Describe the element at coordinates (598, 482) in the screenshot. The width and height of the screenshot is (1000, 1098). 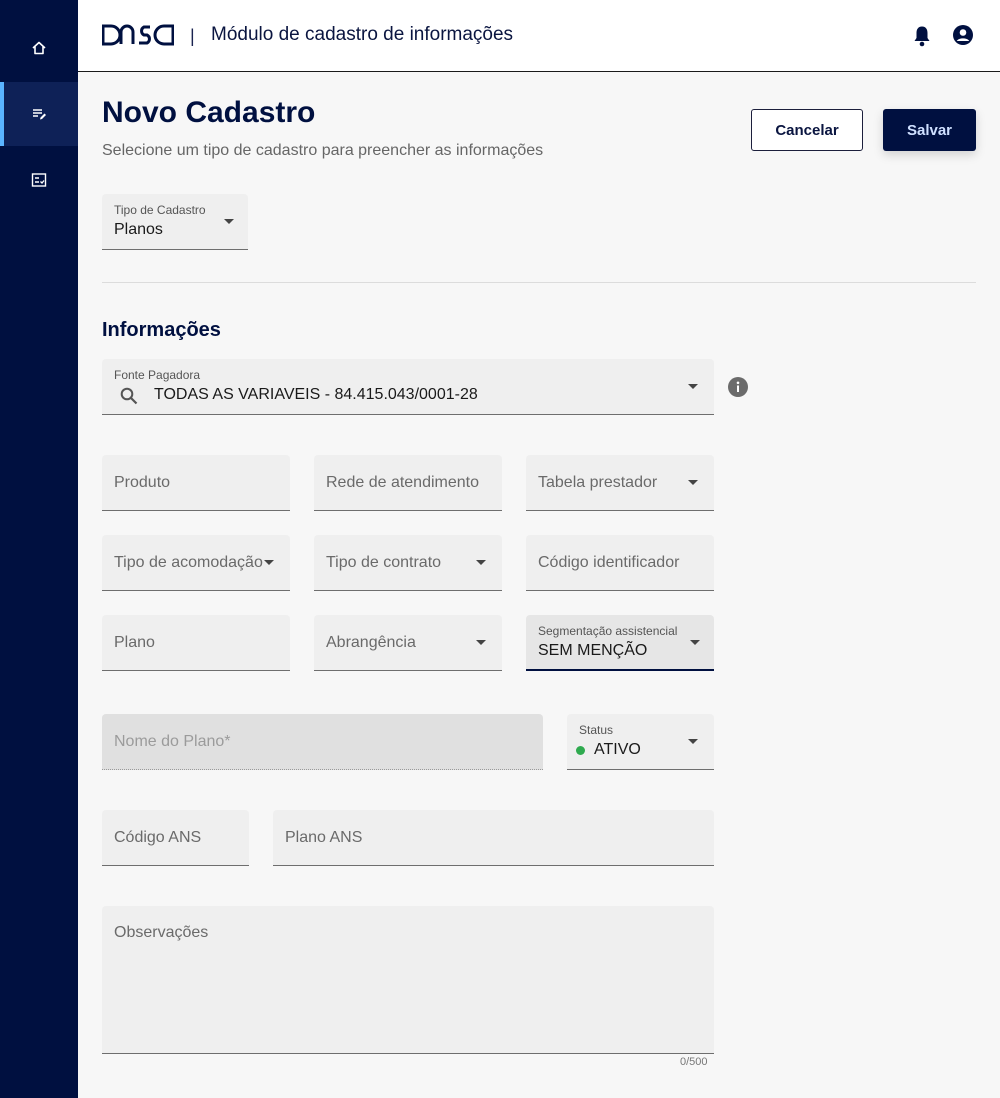
I see `tabela-prestador-placeholder: Tabela prestador` at that location.